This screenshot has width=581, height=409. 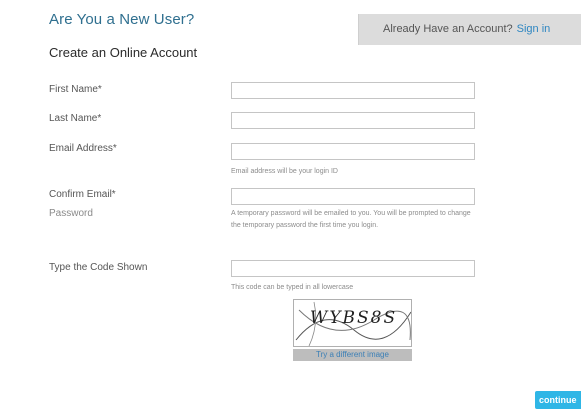 What do you see at coordinates (558, 400) in the screenshot?
I see `continue-button: continue` at bounding box center [558, 400].